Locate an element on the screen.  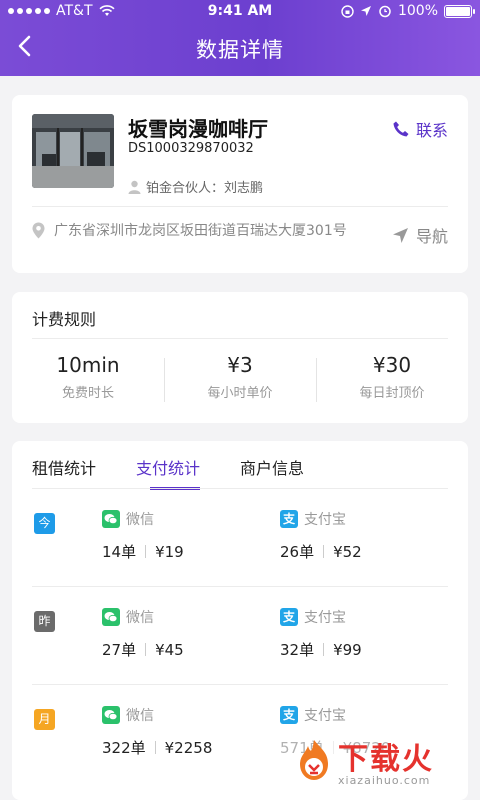
fee-list: 10min 免费时长 ¥3 每小时单价 ¥30 每日封顶价 is located at coordinates (240, 380).